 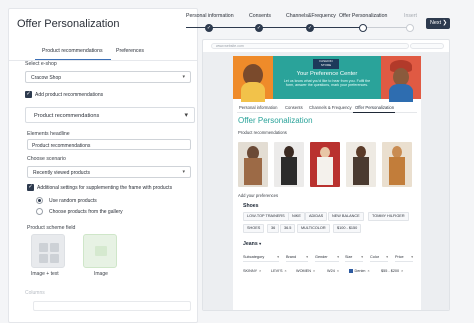 I want to click on step-label: Offer Personalization, so click(x=363, y=16).